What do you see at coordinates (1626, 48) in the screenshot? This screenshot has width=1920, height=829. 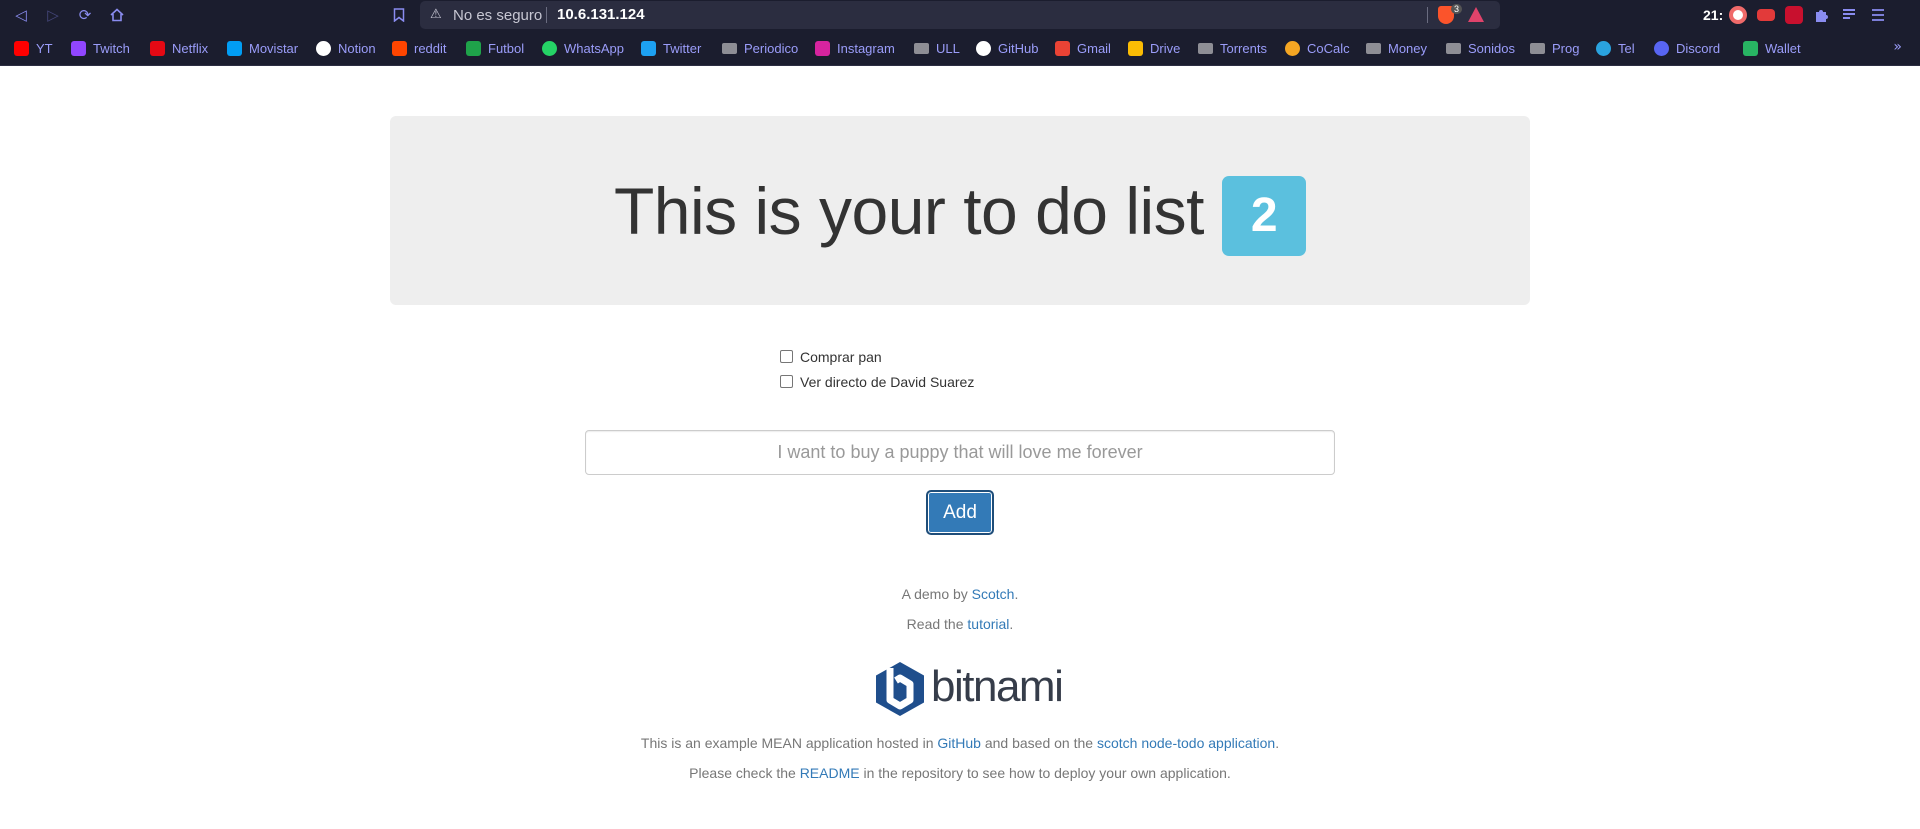 I see `bookmark-label: Tel` at bounding box center [1626, 48].